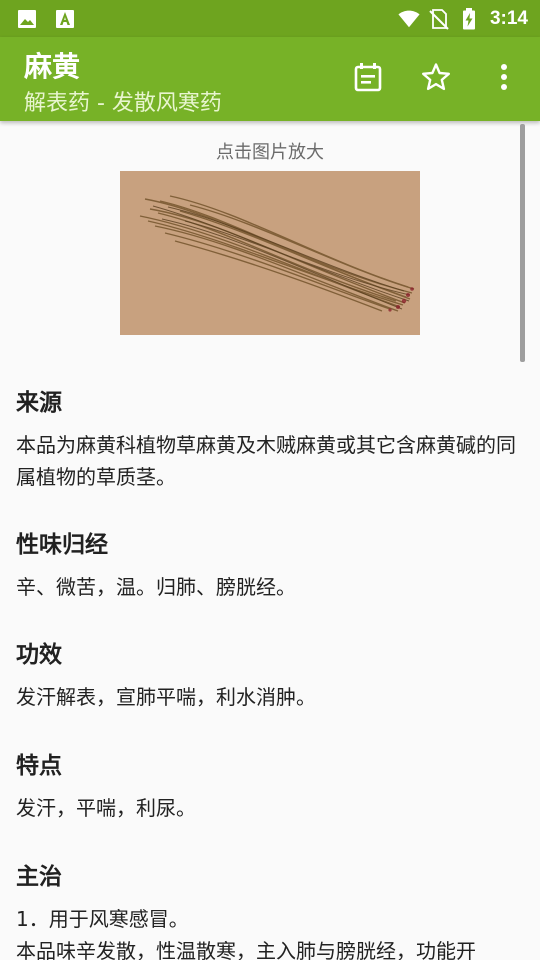 This screenshot has width=540, height=960. Describe the element at coordinates (52, 66) in the screenshot. I see `page-title: 麻黄` at that location.